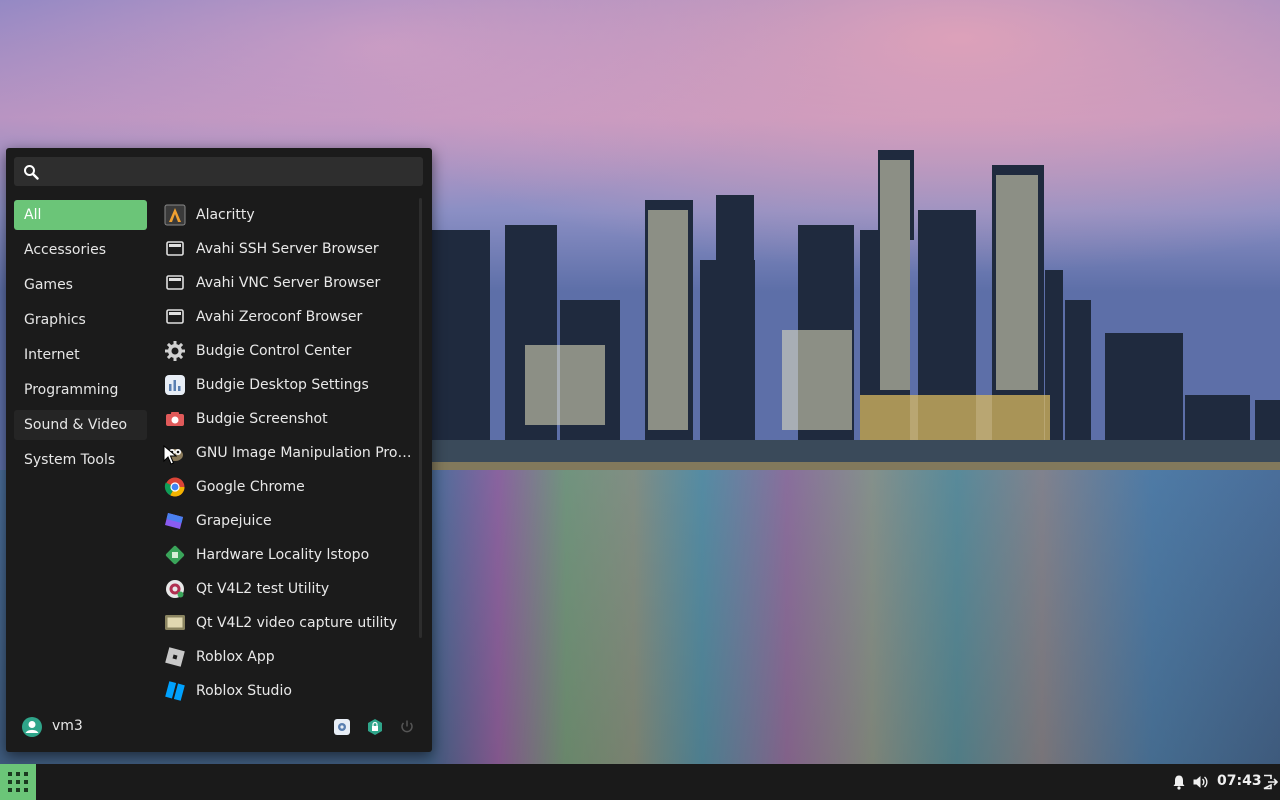  Describe the element at coordinates (80, 215) in the screenshot. I see `category-all: All` at that location.